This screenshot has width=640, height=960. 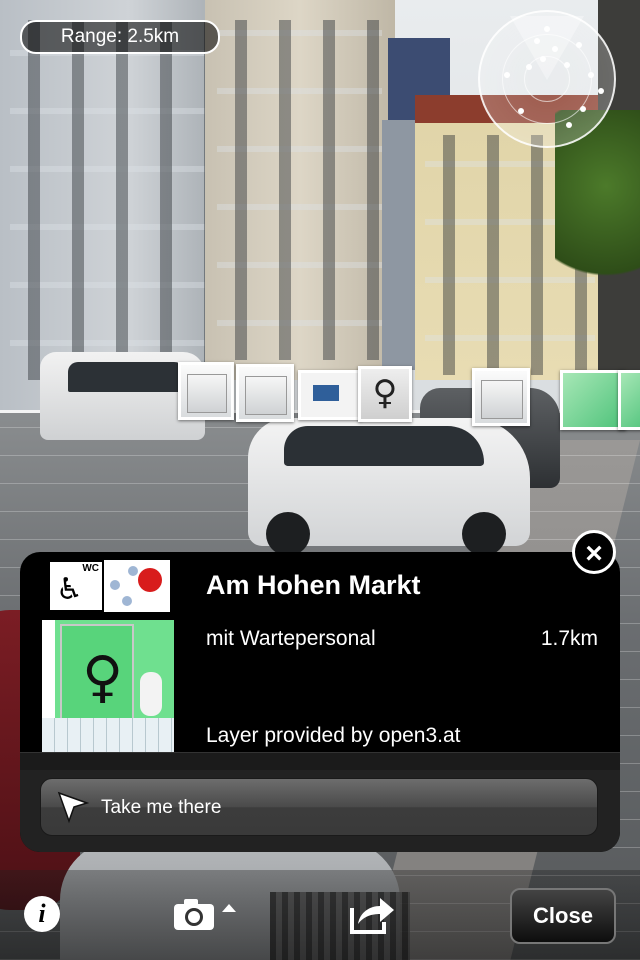 What do you see at coordinates (313, 585) in the screenshot?
I see `poi-title: Am Hohen Markt` at bounding box center [313, 585].